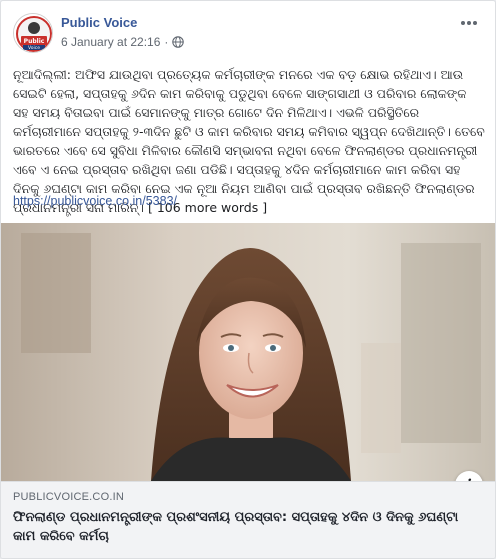  I want to click on page-avatar: Public Voice, so click(33, 33).